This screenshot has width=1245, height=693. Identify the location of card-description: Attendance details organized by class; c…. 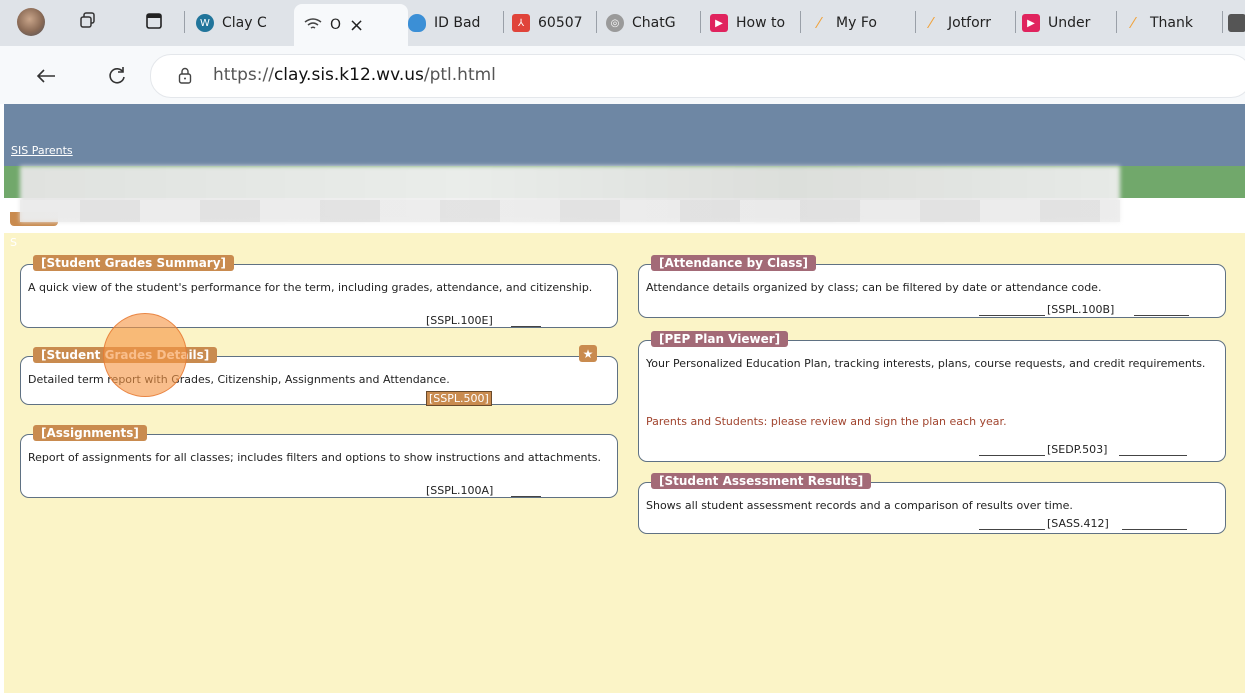
(874, 287).